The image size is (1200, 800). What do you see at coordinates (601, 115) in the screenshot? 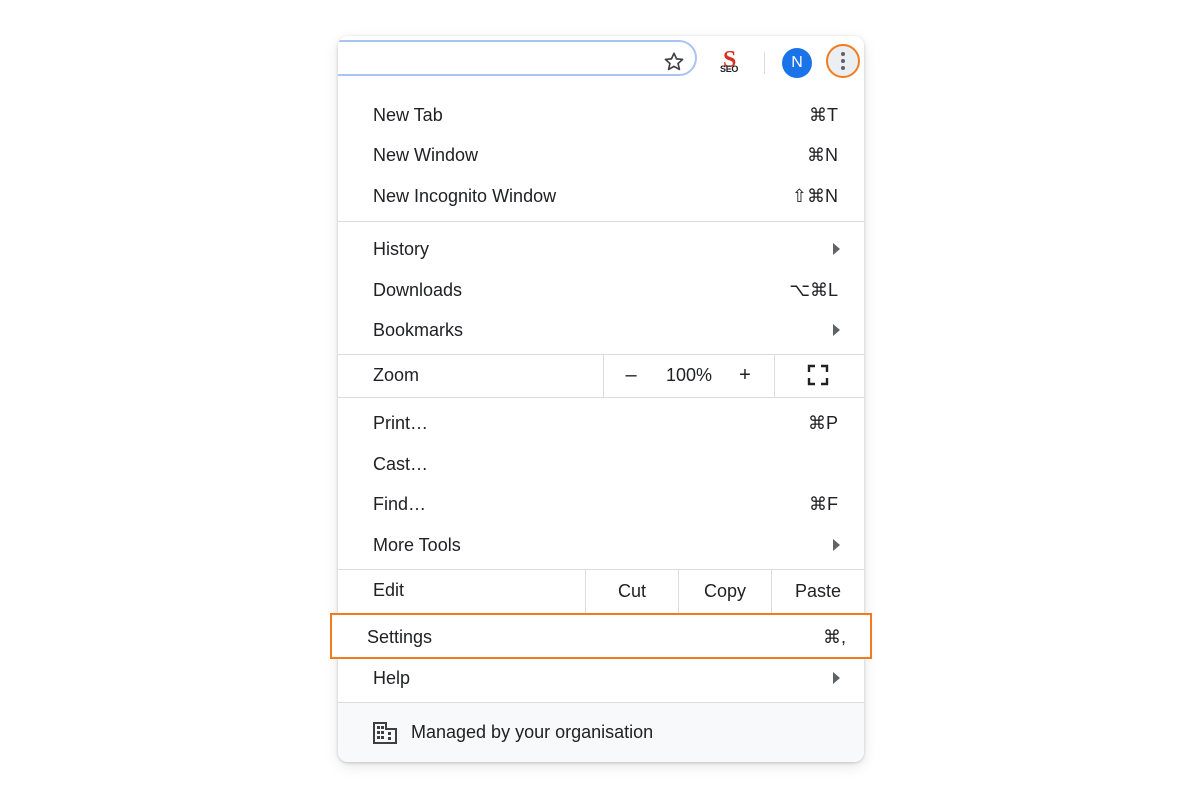
I see `menu-item-new-tab: New Tab ⌘T` at bounding box center [601, 115].